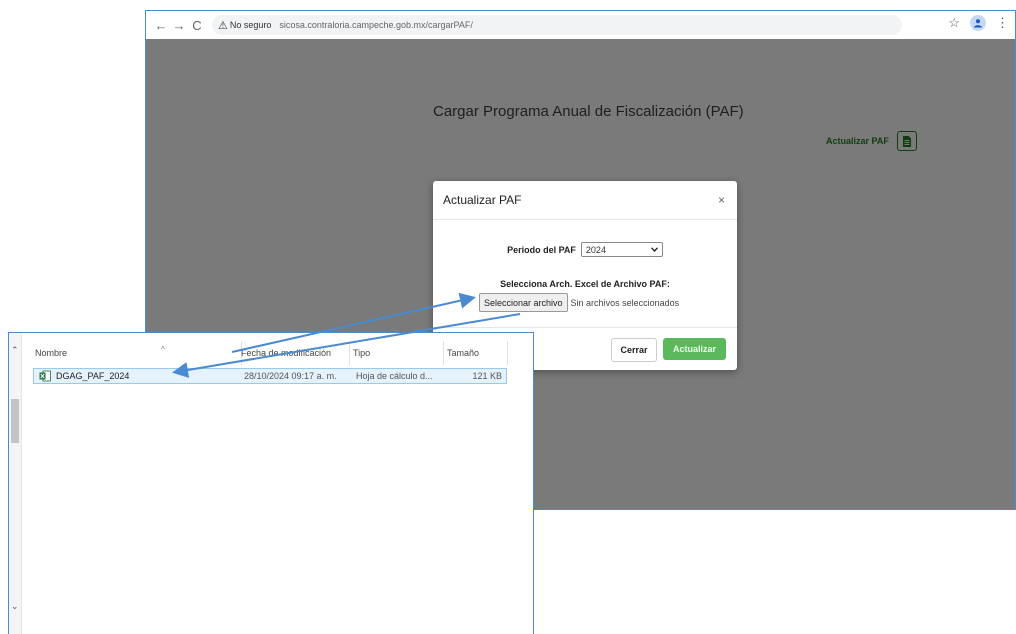 The width and height of the screenshot is (1016, 634). I want to click on forward-button: →, so click(179, 25).